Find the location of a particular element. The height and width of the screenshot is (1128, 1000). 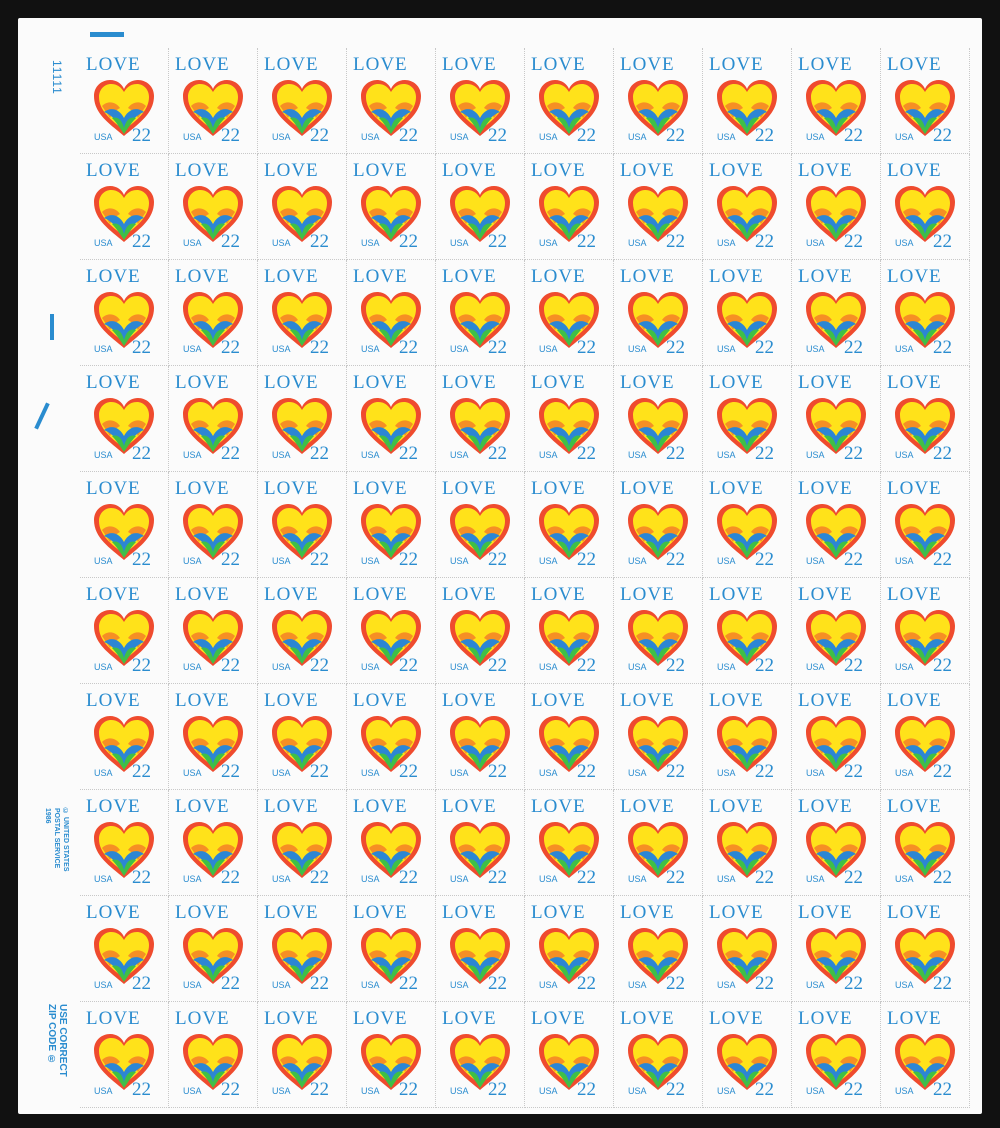

zip-code-inscription: USE CORRECT ZIP CODE ® is located at coordinates (57, 1040).